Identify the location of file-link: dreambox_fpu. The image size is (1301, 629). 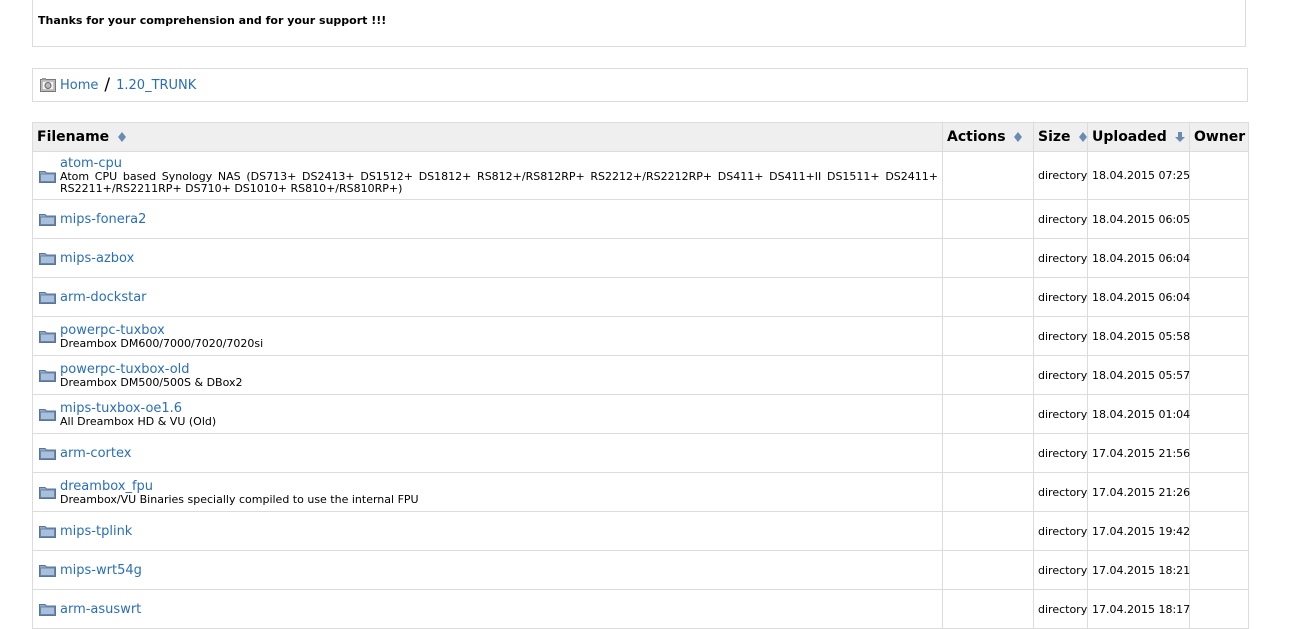
(499, 486).